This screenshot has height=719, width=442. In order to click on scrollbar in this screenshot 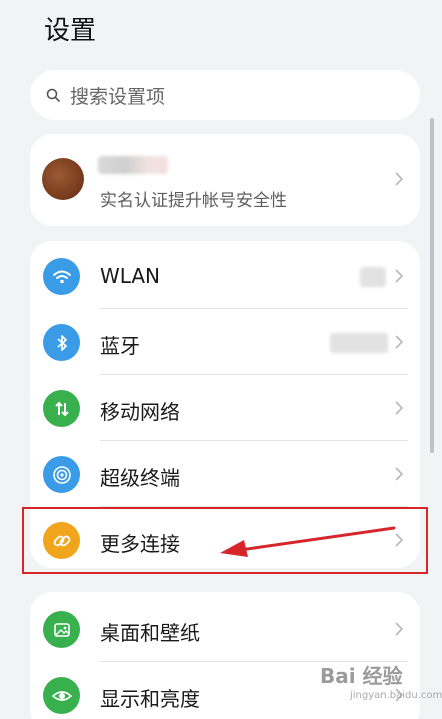, I will do `click(432, 285)`.